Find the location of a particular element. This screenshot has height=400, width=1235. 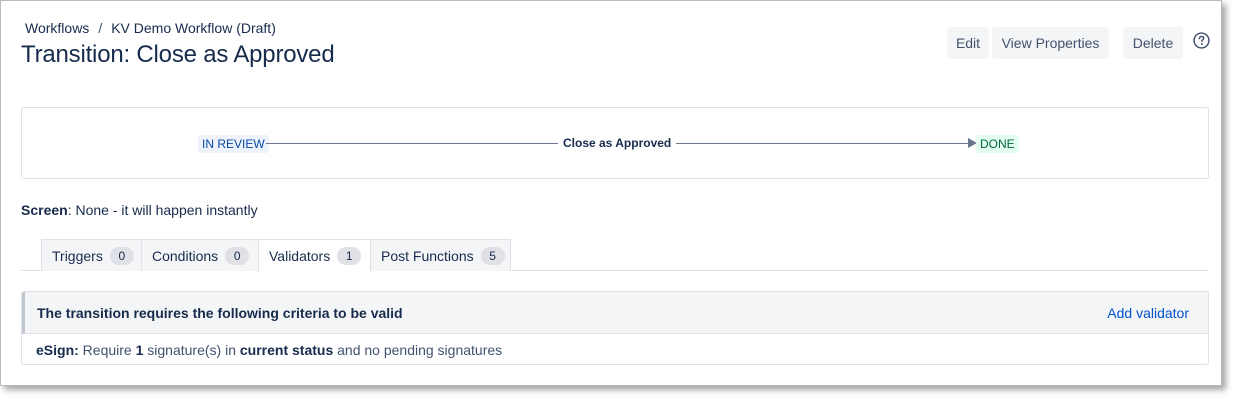

transition-label: Close as Approved is located at coordinates (617, 143).